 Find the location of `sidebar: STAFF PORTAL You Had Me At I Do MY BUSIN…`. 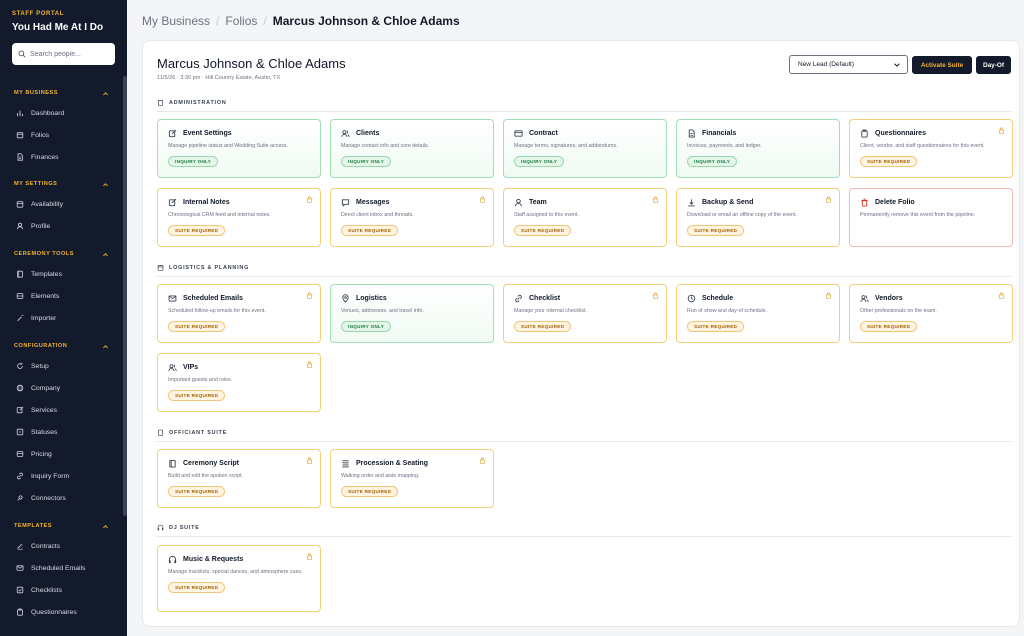

sidebar: STAFF PORTAL You Had Me At I Do MY BUSIN… is located at coordinates (63, 318).